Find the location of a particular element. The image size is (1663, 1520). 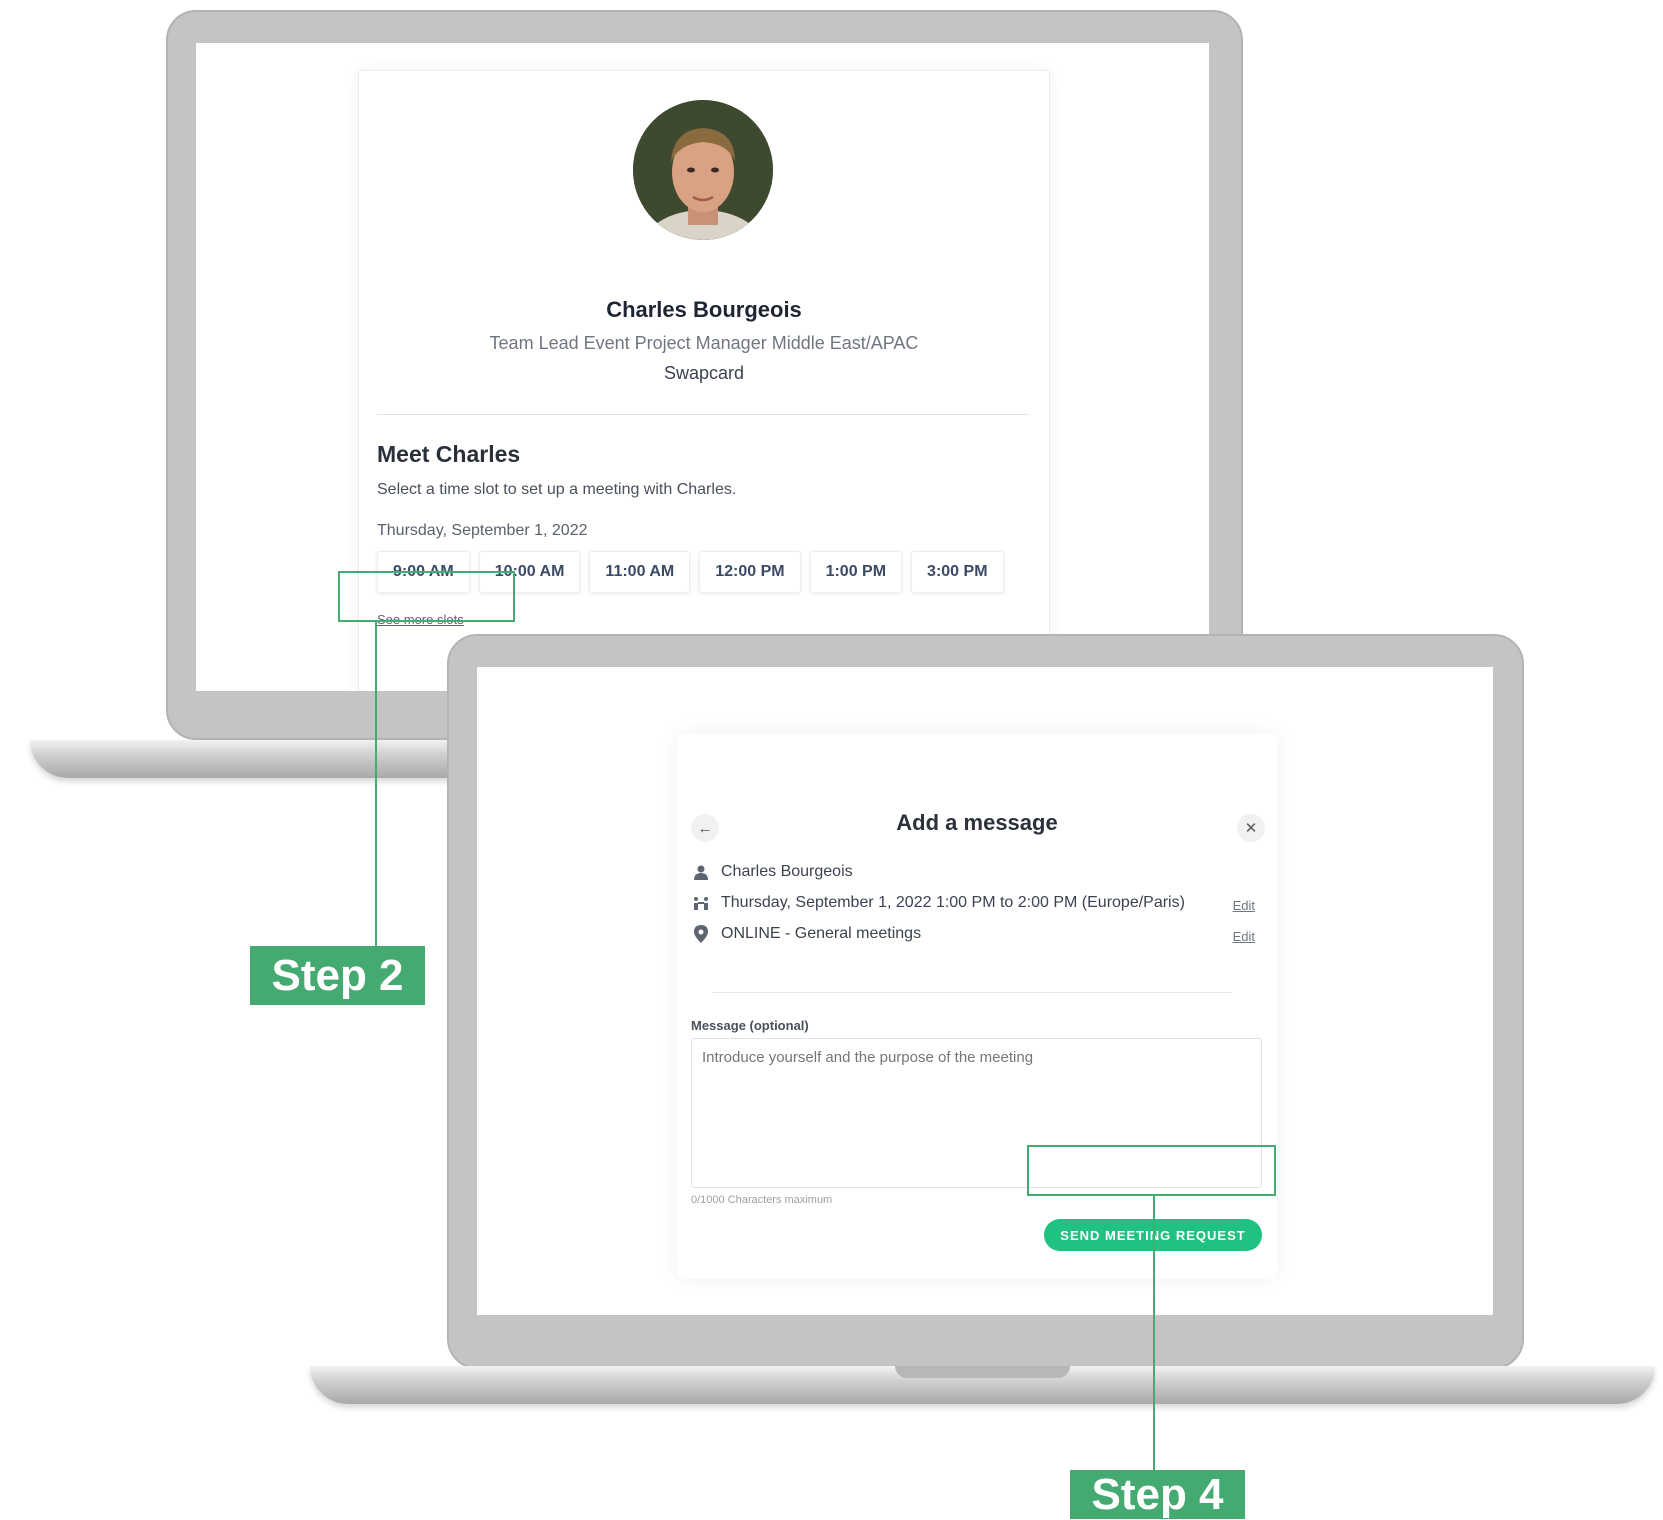

character-counter: 0/1000 Characters maximum is located at coordinates (762, 1200).